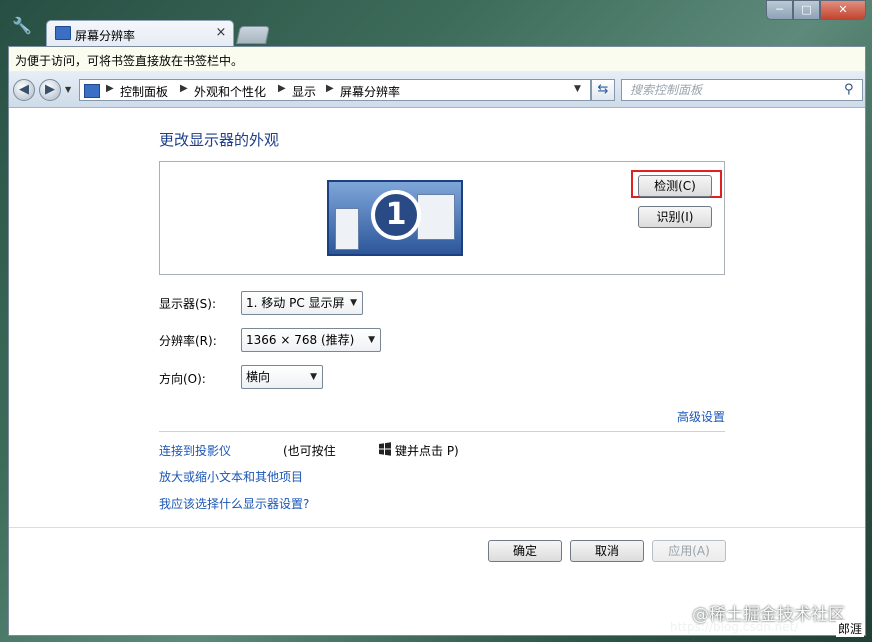  What do you see at coordinates (427, 451) in the screenshot?
I see `projector-hint-text-end: 键并点击 P)` at bounding box center [427, 451].